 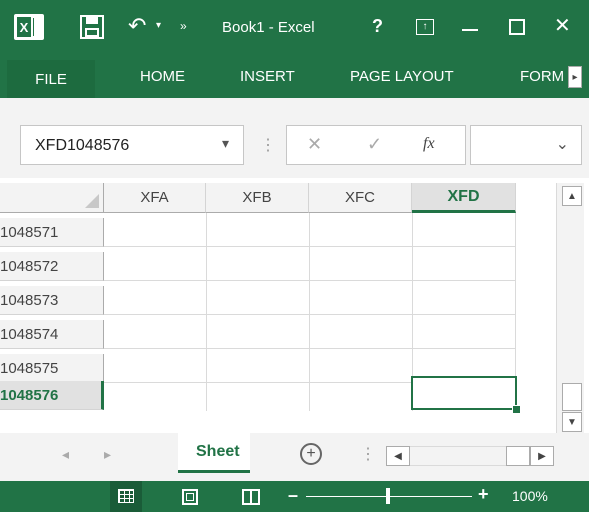 What do you see at coordinates (155, 198) in the screenshot?
I see `column-header-xfa: XFA` at bounding box center [155, 198].